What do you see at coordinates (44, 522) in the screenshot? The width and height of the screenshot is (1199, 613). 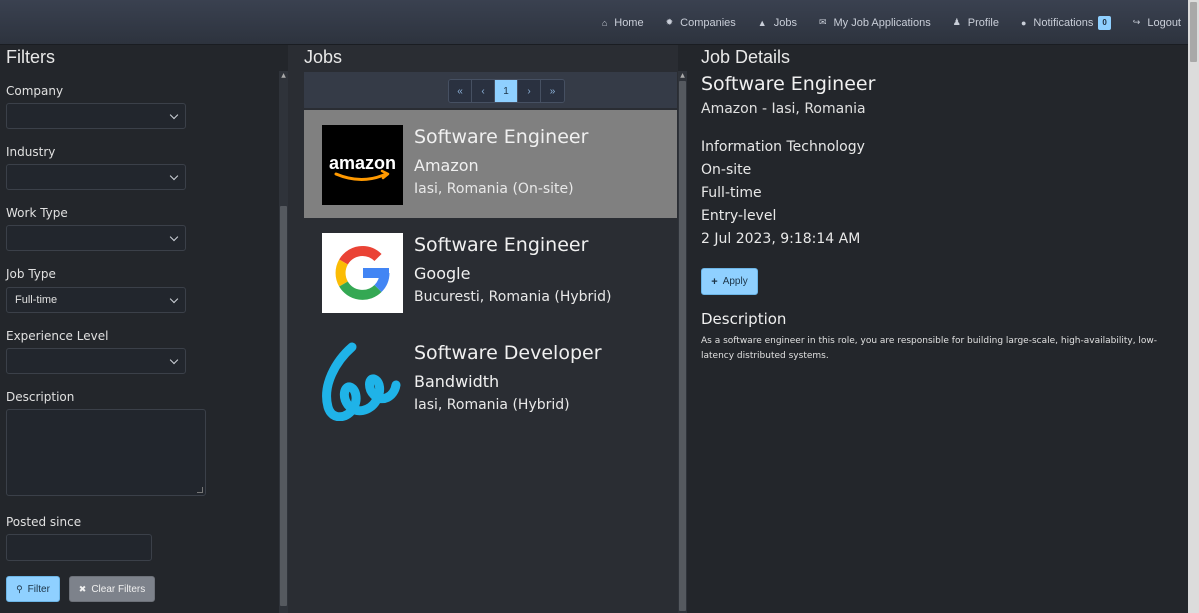 I see `posted-since-label: Posted since` at bounding box center [44, 522].